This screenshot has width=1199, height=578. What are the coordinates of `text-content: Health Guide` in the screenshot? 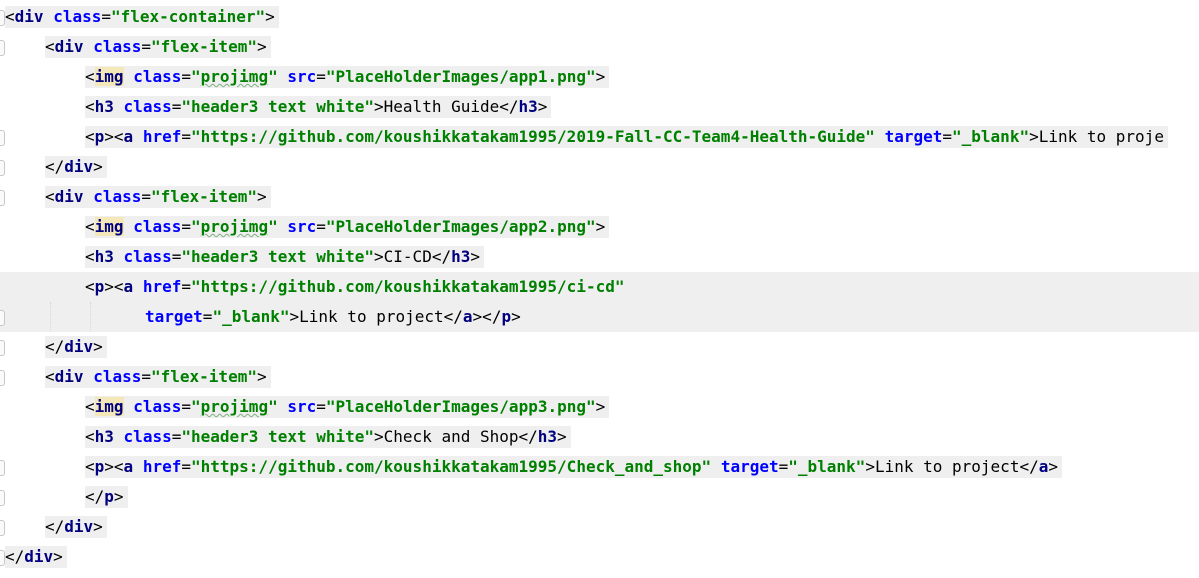 It's located at (441, 106).